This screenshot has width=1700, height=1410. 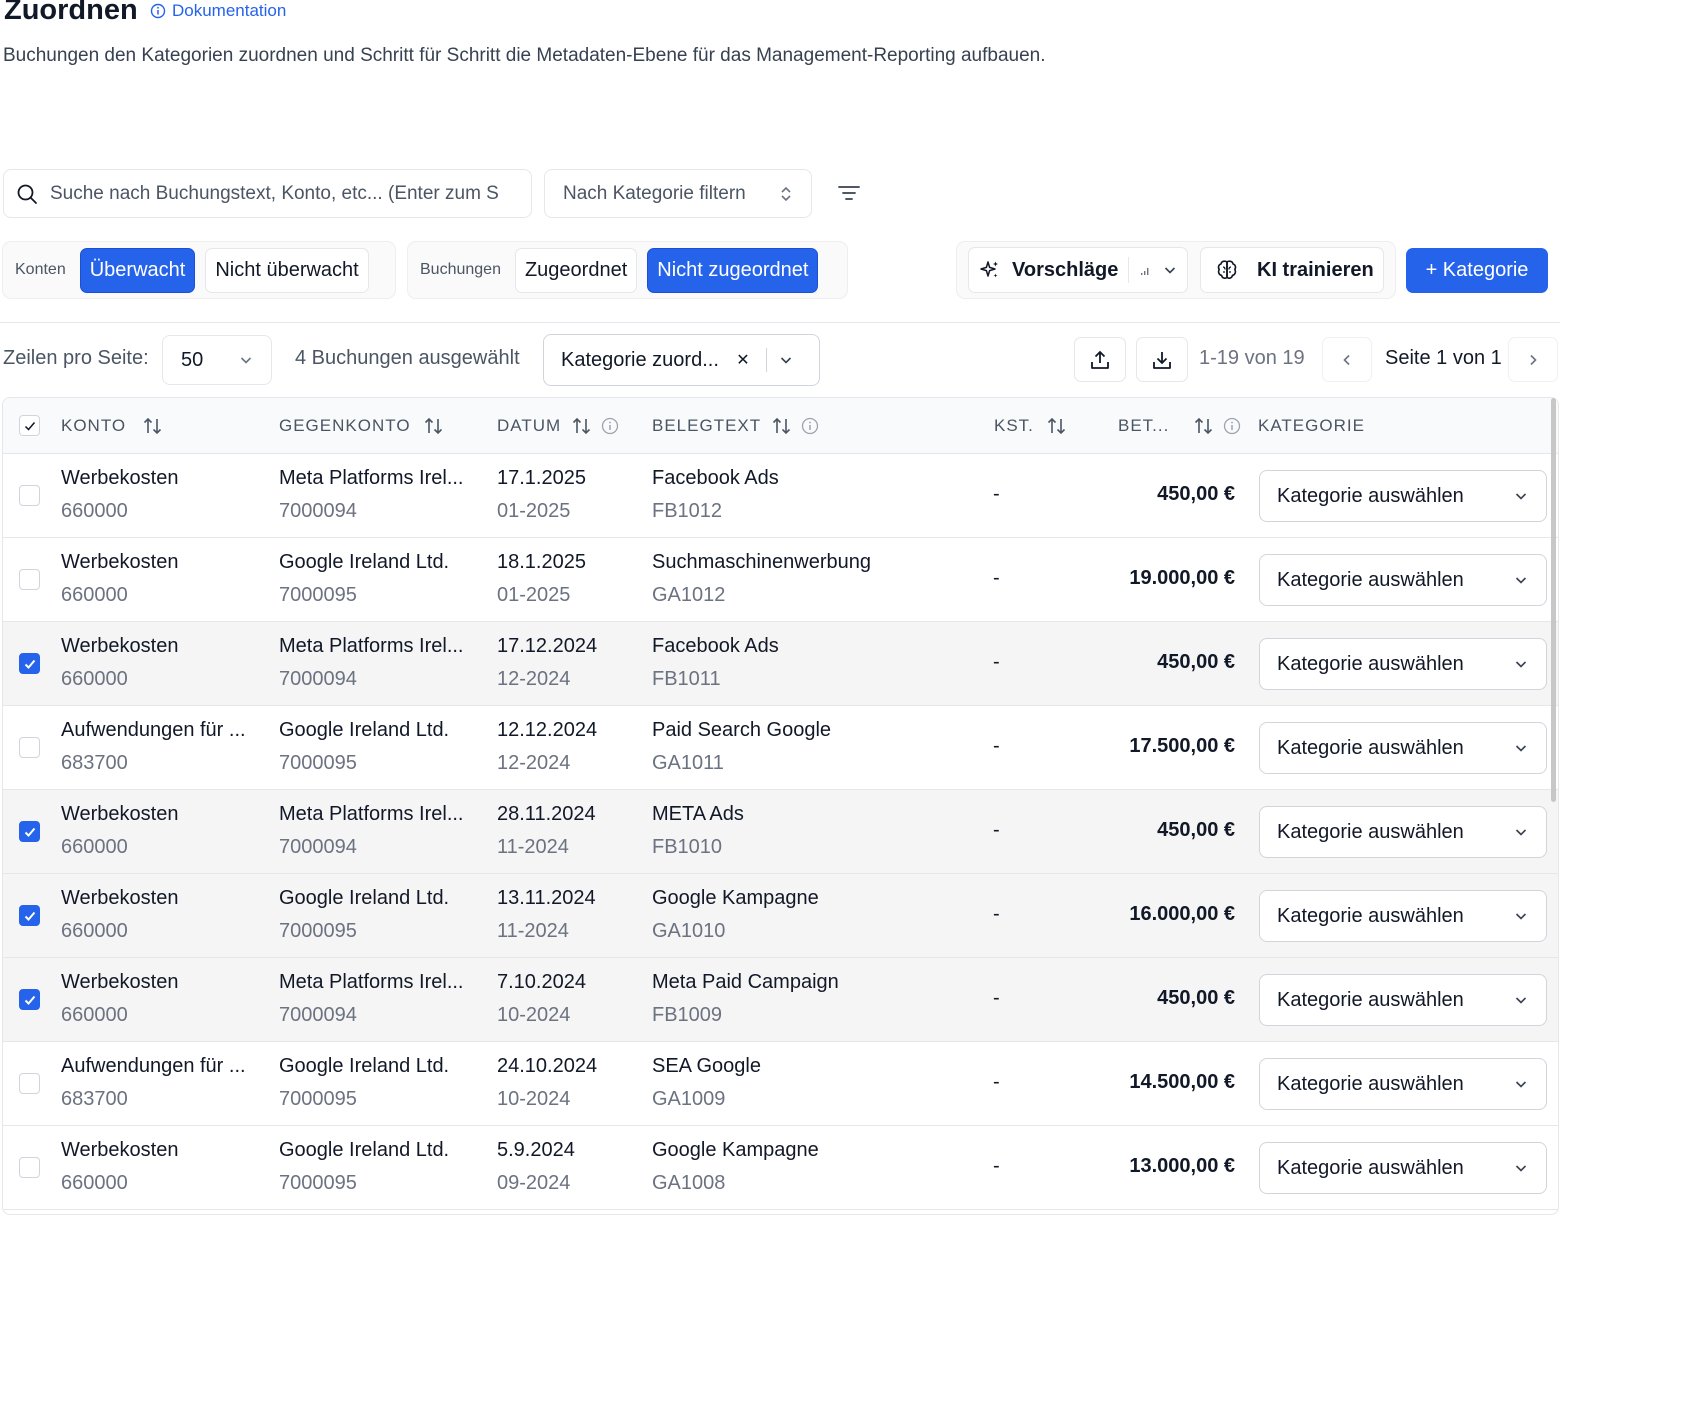 I want to click on chevron-right-icon, so click(x=1533, y=359).